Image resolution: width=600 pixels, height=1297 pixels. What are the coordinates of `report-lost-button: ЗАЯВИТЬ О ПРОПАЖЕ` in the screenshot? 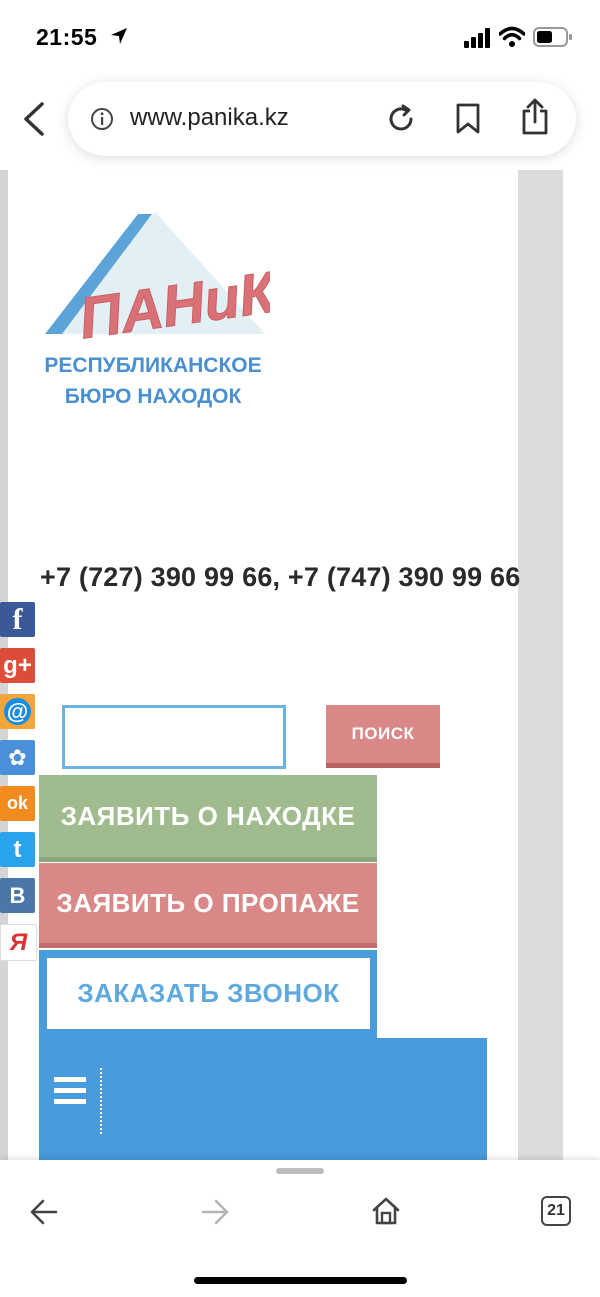 It's located at (208, 905).